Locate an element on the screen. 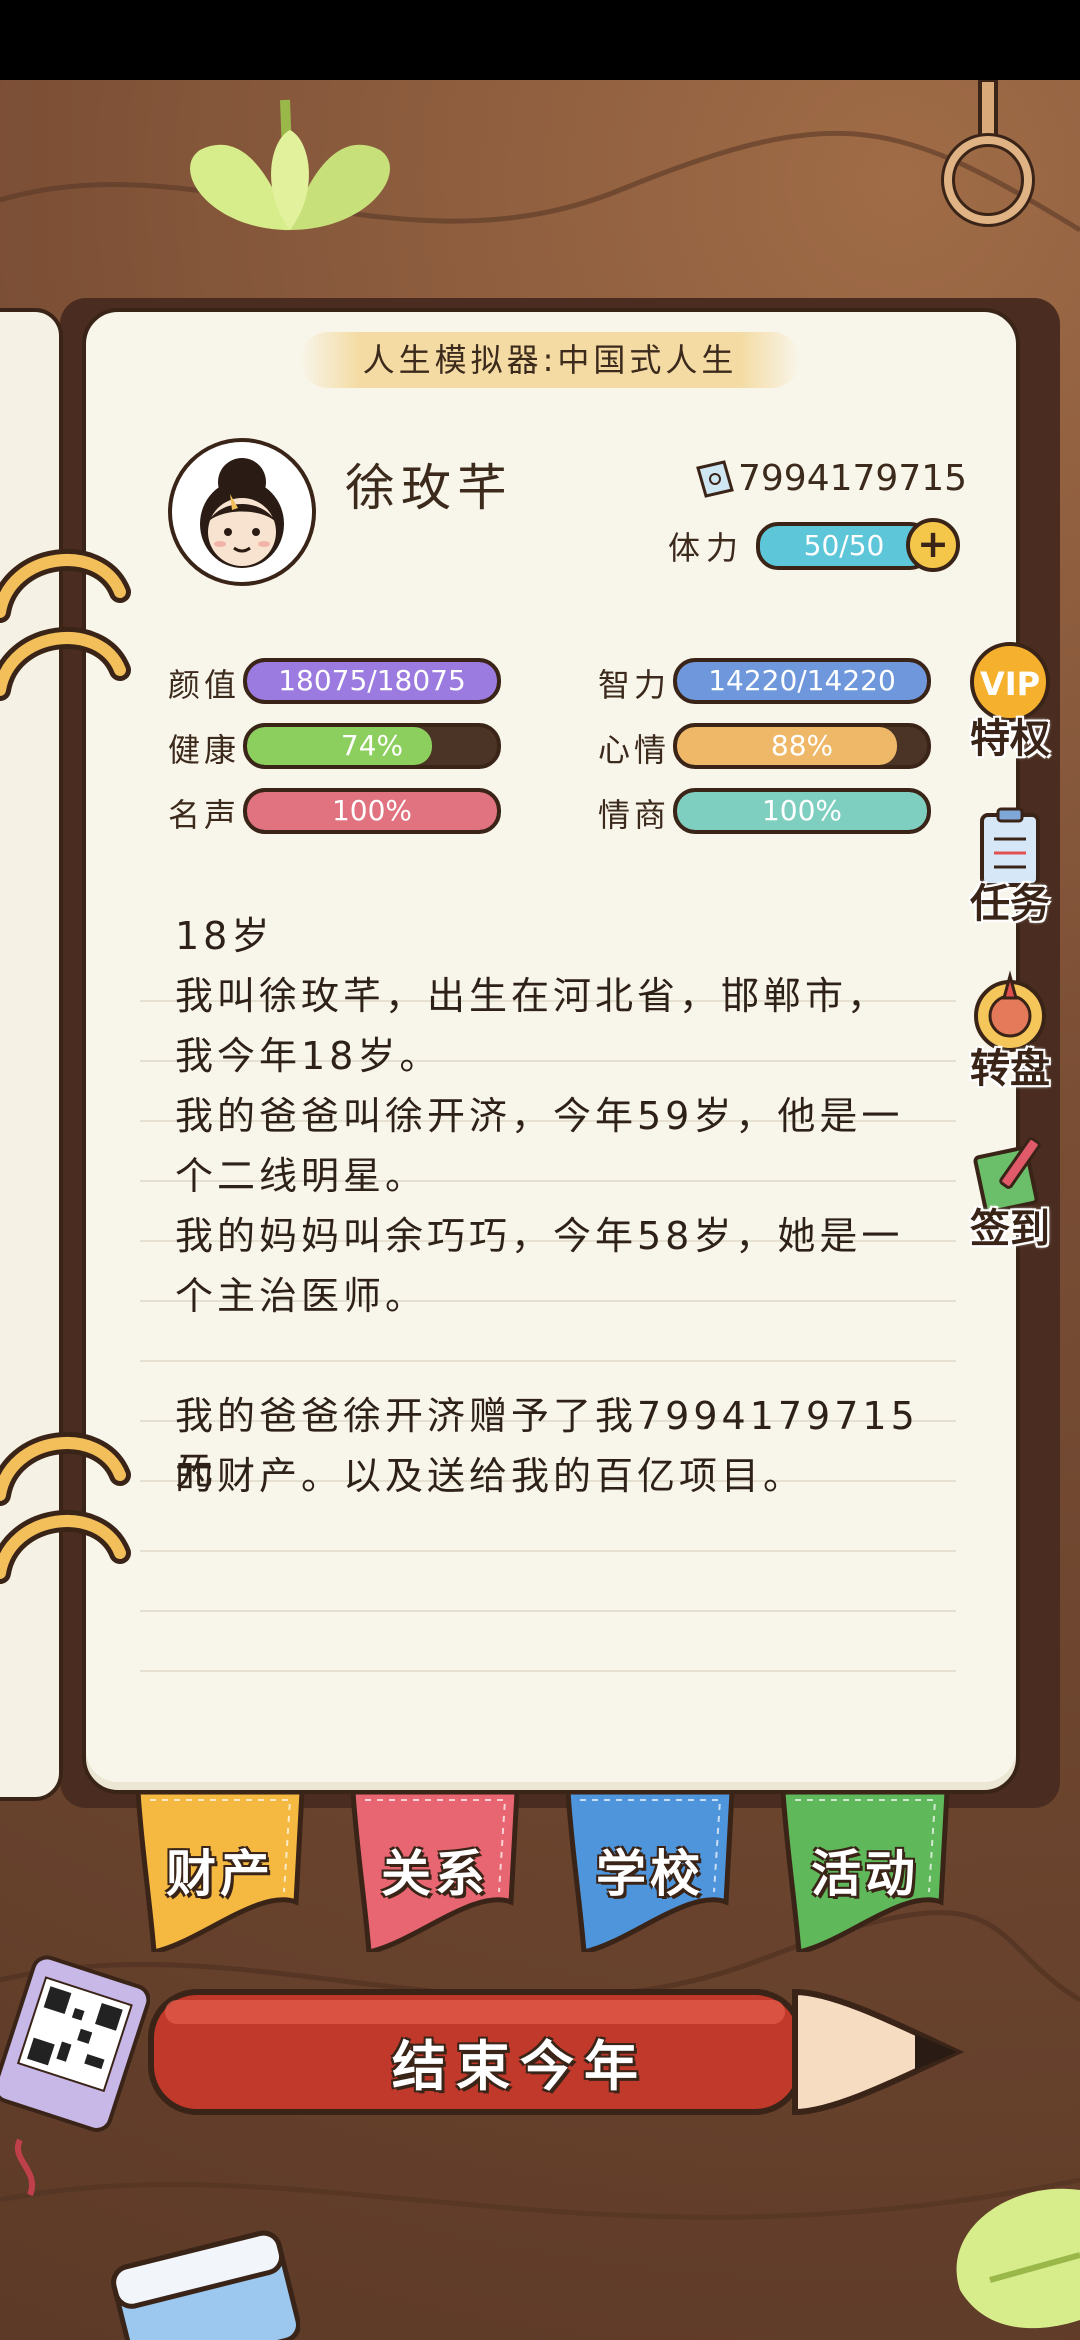 The image size is (1080, 2340). story-line: 我今年18岁。 is located at coordinates (308, 1056).